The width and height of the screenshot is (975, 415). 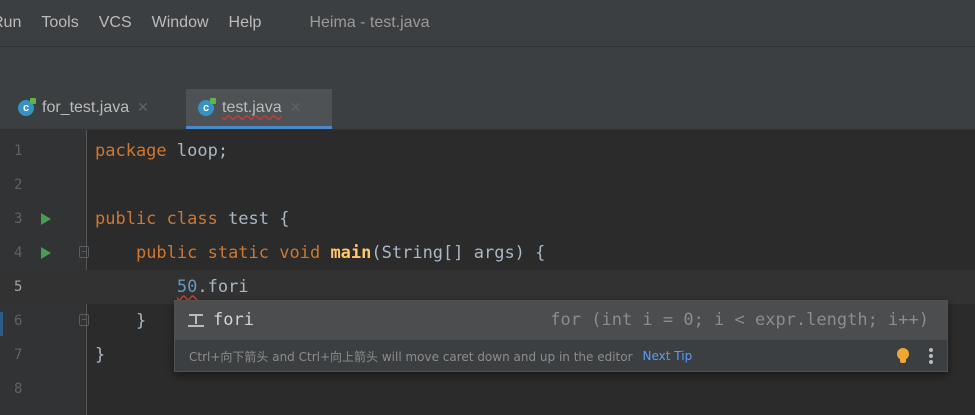 What do you see at coordinates (668, 356) in the screenshot?
I see `next-tip-link: Next Tip` at bounding box center [668, 356].